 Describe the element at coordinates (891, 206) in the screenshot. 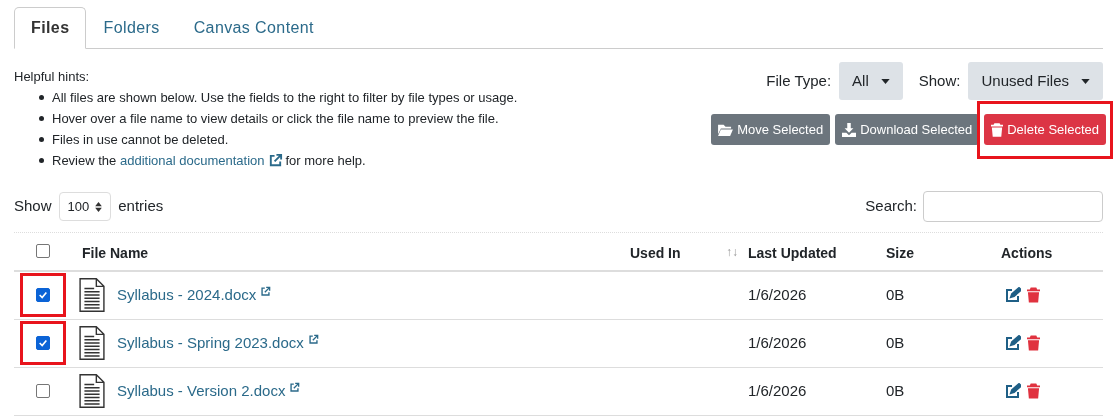

I see `search-label: Search:` at that location.